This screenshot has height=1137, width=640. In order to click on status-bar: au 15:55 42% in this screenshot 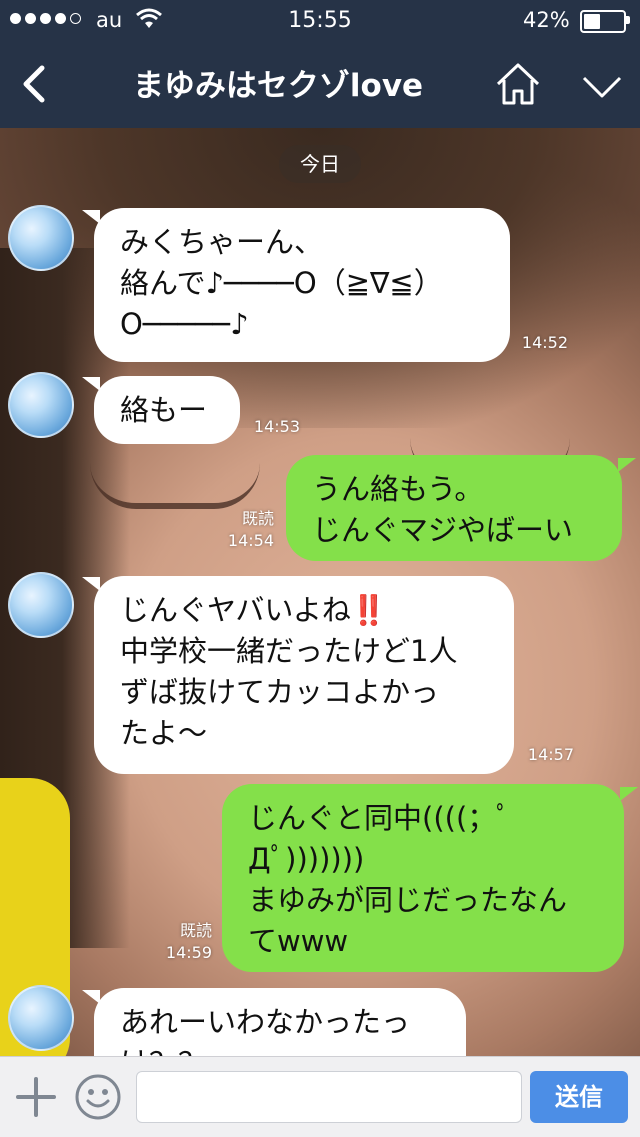, I will do `click(320, 20)`.